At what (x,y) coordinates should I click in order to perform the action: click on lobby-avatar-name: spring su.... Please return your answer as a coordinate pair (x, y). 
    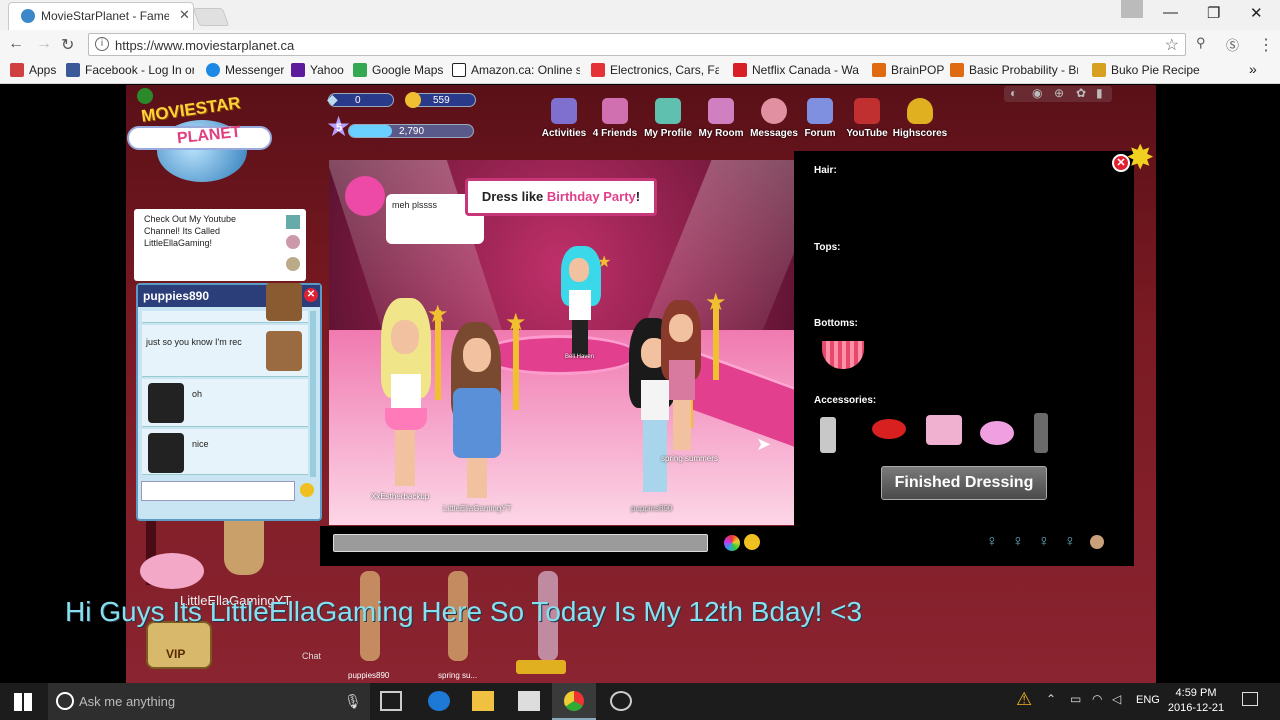
    Looking at the image, I should click on (458, 675).